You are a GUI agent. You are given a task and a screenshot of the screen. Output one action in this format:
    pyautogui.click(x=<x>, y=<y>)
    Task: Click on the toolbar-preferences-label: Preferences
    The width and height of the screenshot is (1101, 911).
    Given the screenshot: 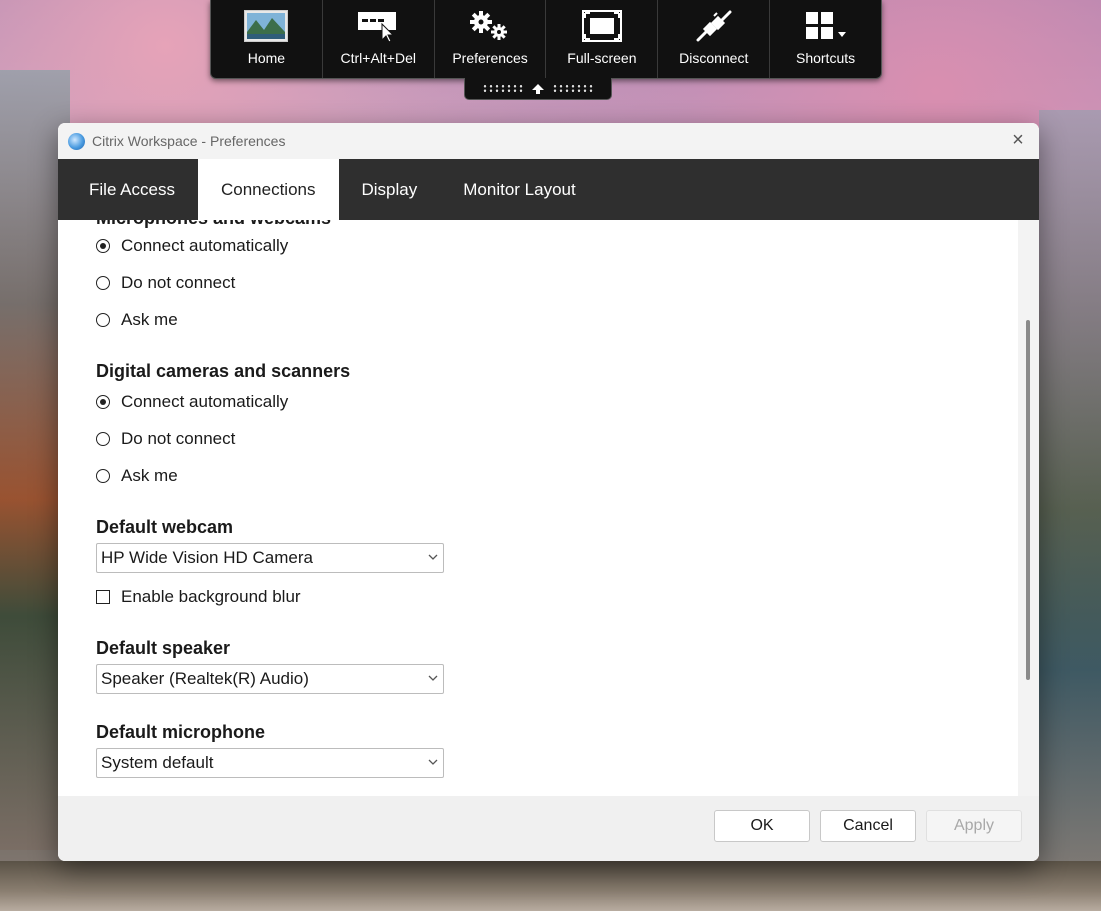 What is the action you would take?
    pyautogui.click(x=490, y=58)
    